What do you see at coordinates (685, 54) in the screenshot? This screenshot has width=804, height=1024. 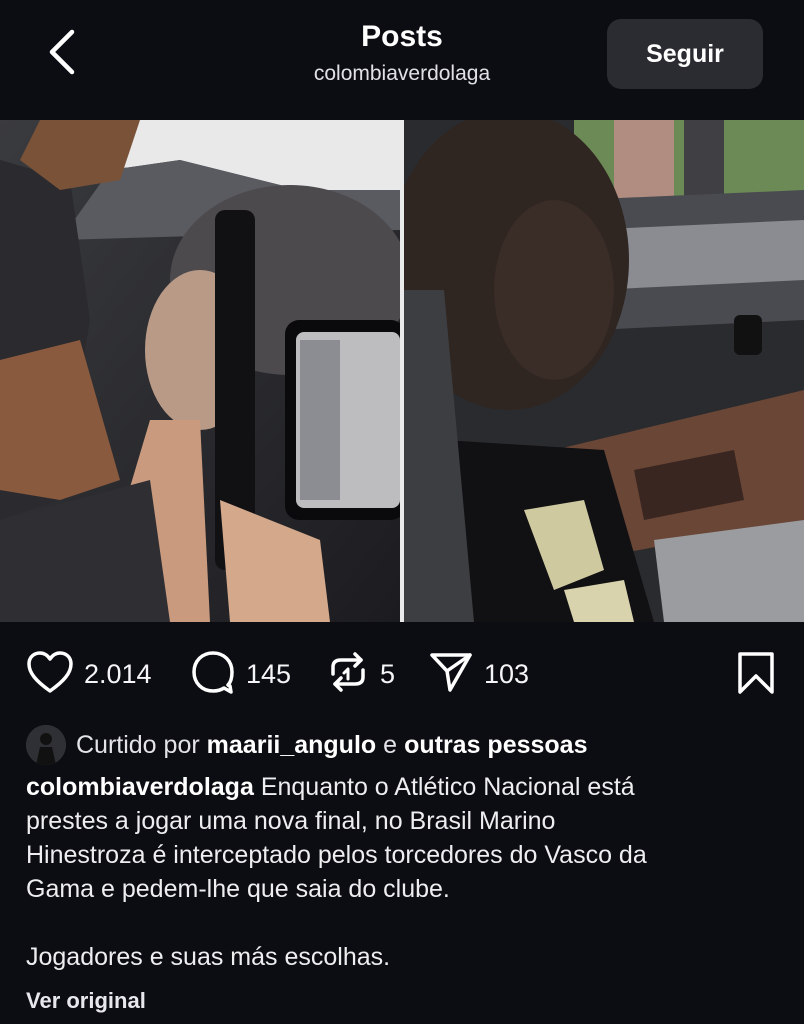 I see `follow-button: Seguir` at bounding box center [685, 54].